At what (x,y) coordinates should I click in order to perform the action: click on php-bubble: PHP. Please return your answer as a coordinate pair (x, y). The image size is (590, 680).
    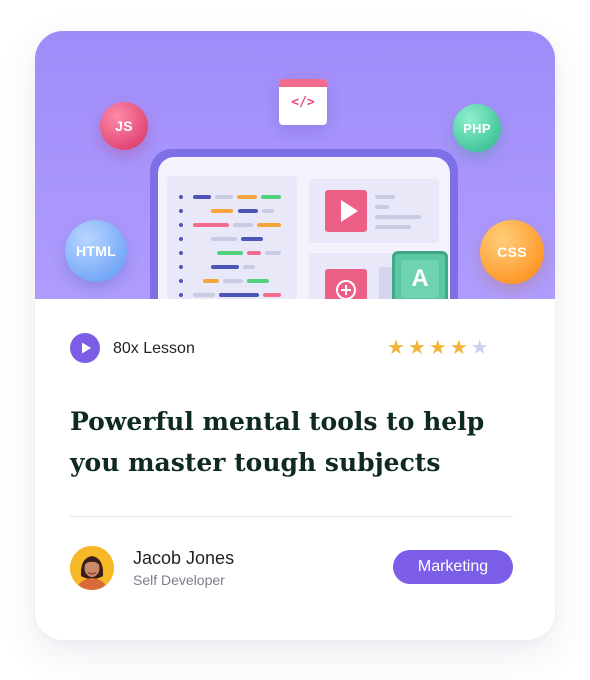
    Looking at the image, I should click on (477, 128).